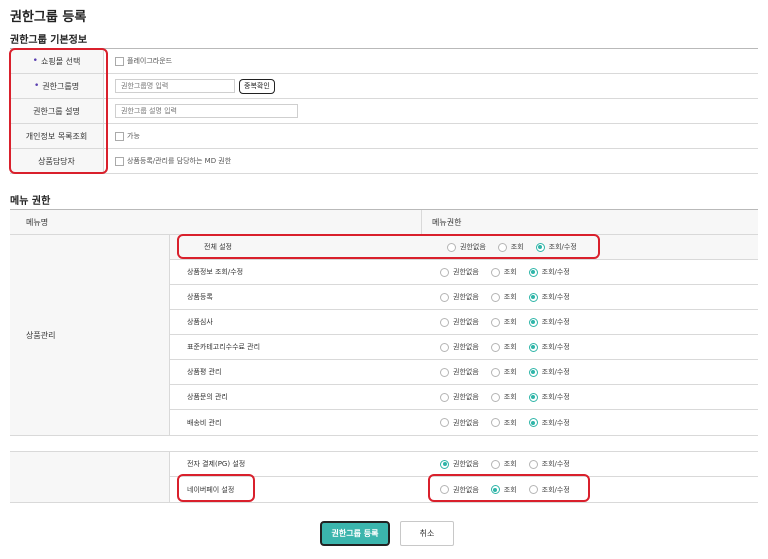  I want to click on menu-row: 상품평 관리 권한없음 조회 조회/수정, so click(464, 372).